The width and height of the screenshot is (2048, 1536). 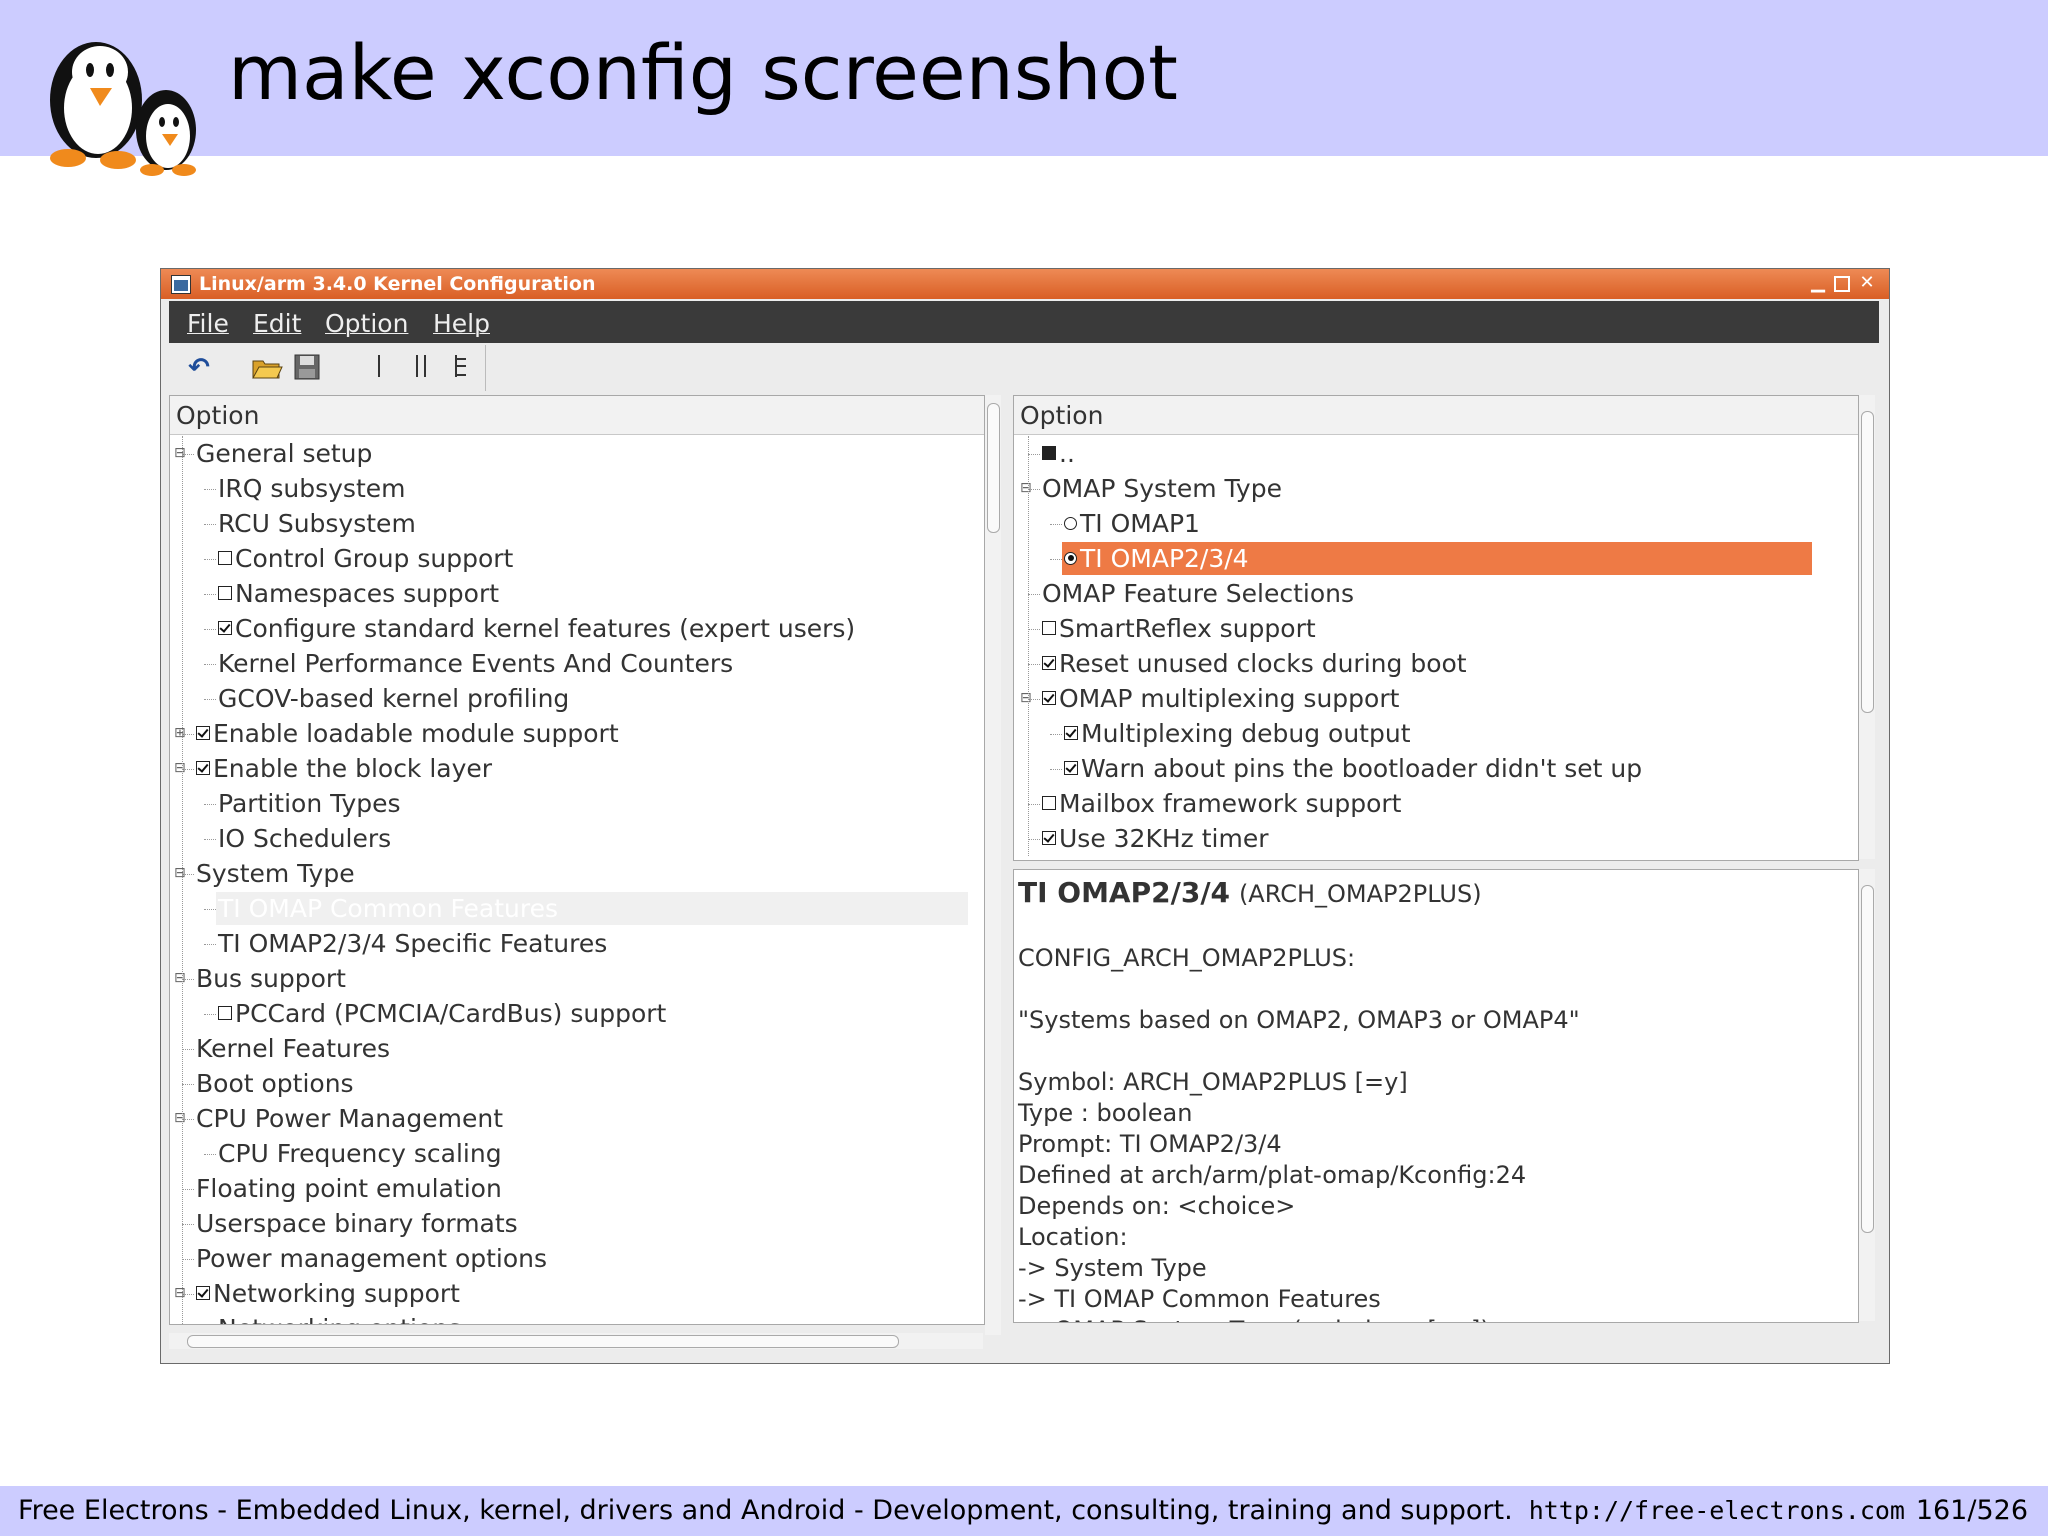 What do you see at coordinates (267, 368) in the screenshot?
I see `open-folder-icon` at bounding box center [267, 368].